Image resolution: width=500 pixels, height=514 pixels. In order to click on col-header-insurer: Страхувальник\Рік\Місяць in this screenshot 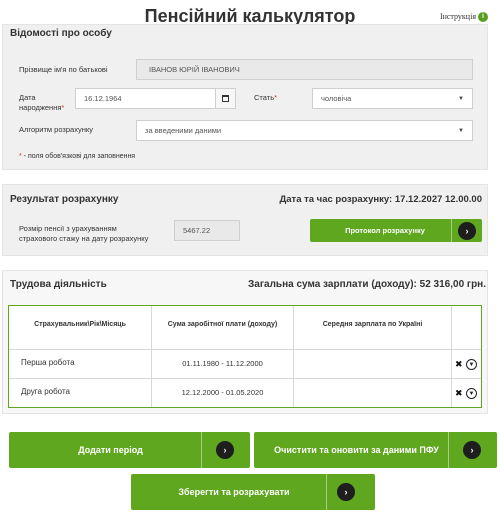, I will do `click(80, 324)`.